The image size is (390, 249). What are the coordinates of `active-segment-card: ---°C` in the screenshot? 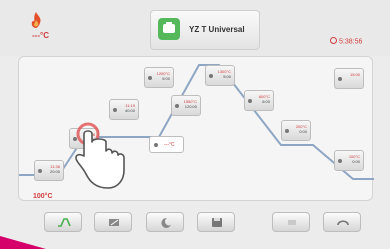 It's located at (166, 144).